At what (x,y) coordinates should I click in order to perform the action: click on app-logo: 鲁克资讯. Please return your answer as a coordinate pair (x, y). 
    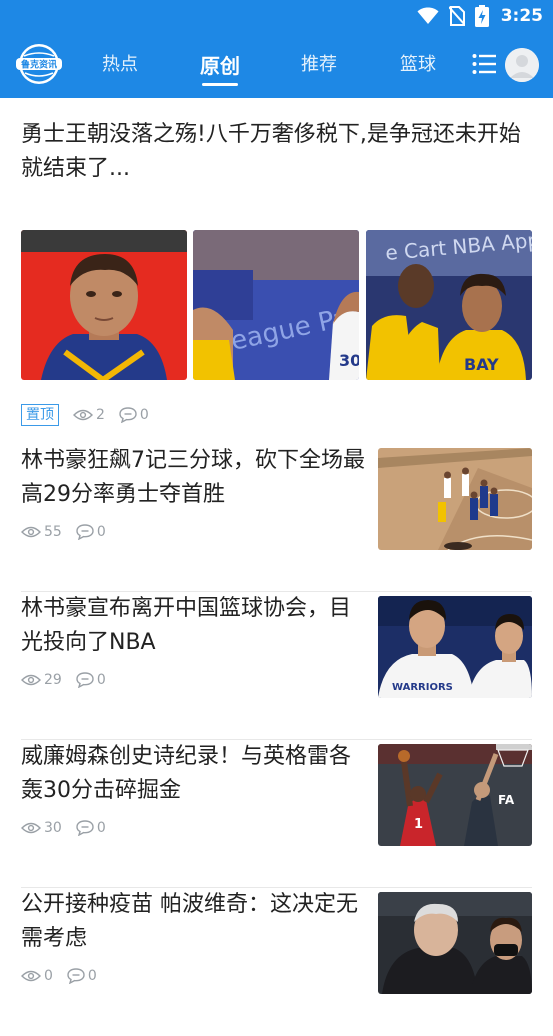
    Looking at the image, I should click on (39, 64).